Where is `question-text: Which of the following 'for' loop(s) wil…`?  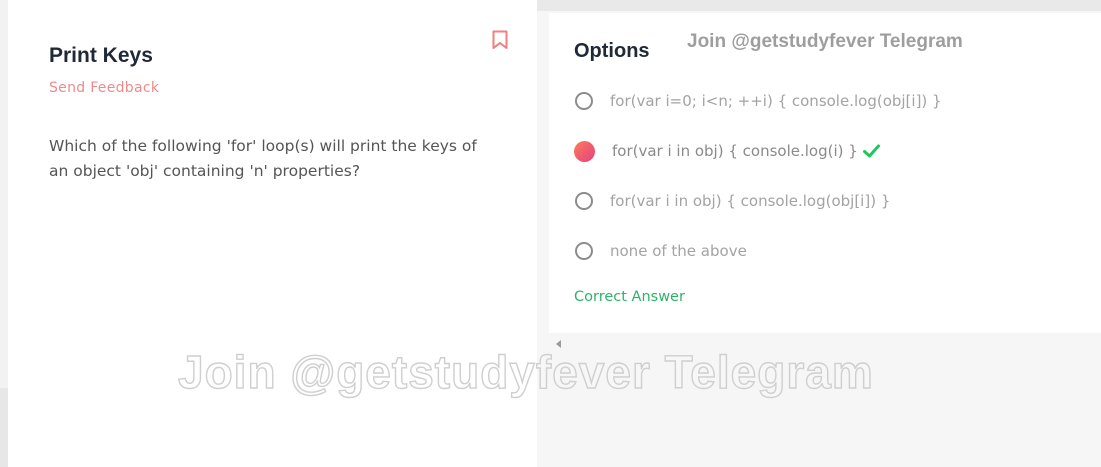
question-text: Which of the following 'for' loop(s) wil… is located at coordinates (263, 158).